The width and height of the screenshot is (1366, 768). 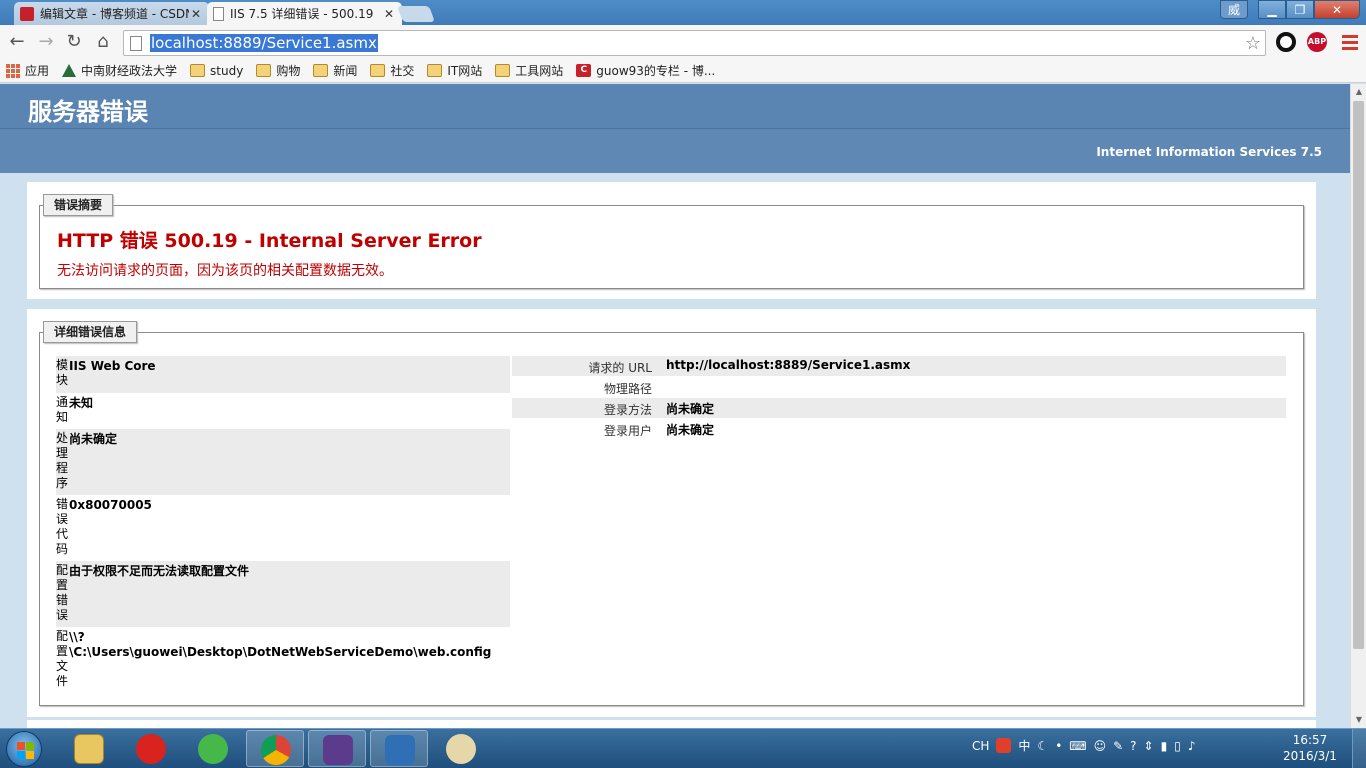 I want to click on bookmark-label: 社交, so click(x=402, y=71).